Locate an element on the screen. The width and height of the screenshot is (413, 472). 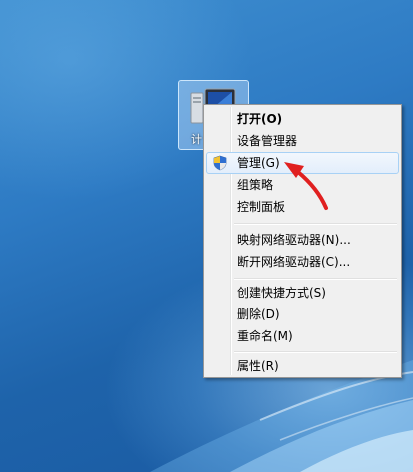
menu-item-device-manager: 设备管理器 is located at coordinates (302, 141).